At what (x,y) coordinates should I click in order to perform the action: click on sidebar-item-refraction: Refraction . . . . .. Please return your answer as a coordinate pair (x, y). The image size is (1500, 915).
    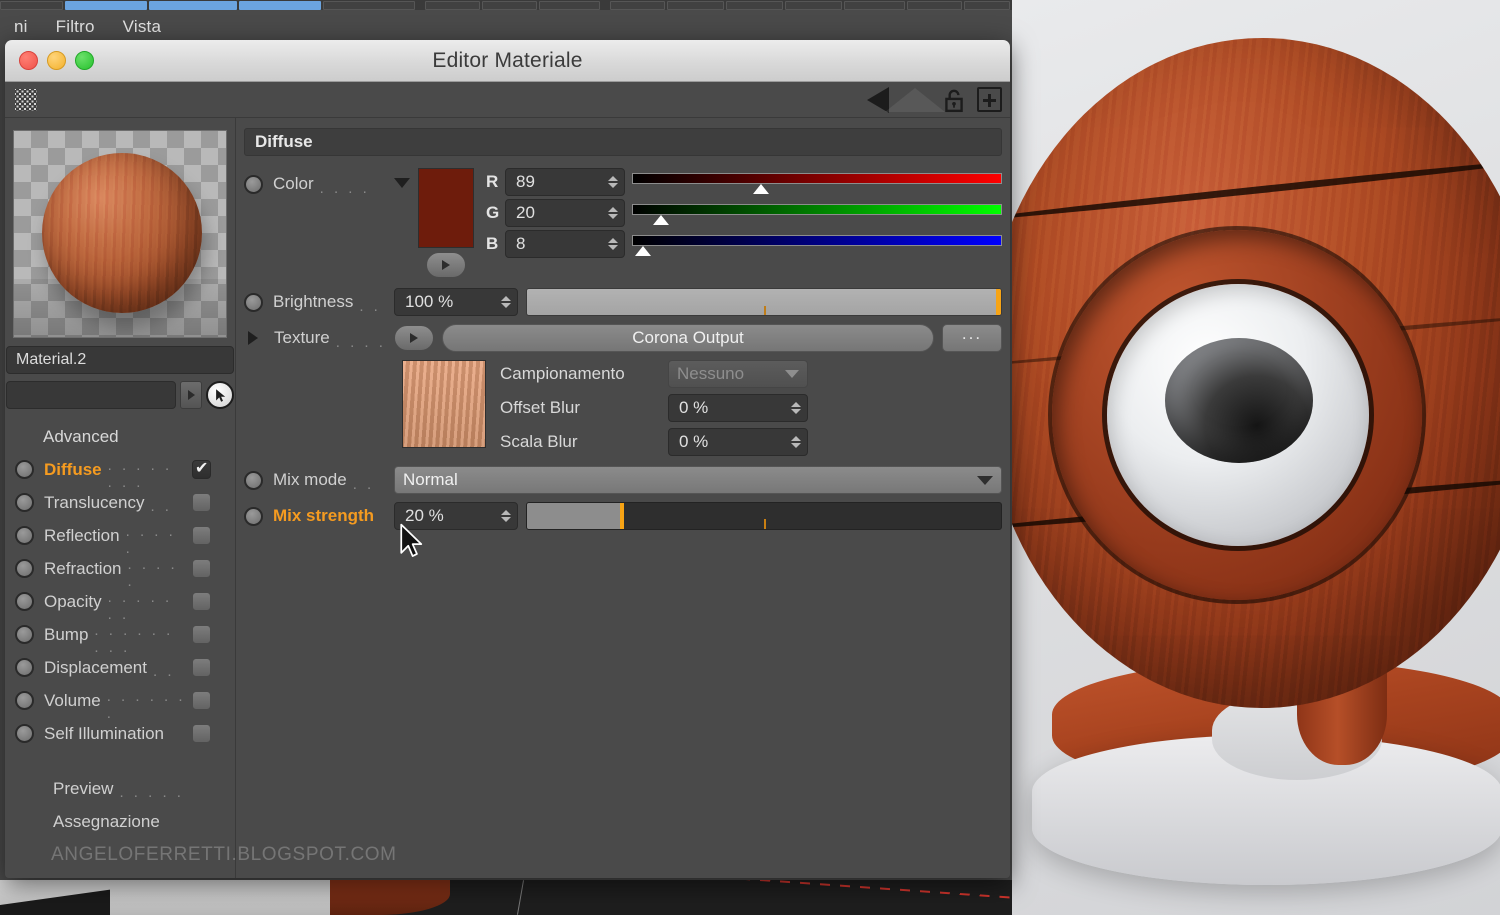
    Looking at the image, I should click on (120, 571).